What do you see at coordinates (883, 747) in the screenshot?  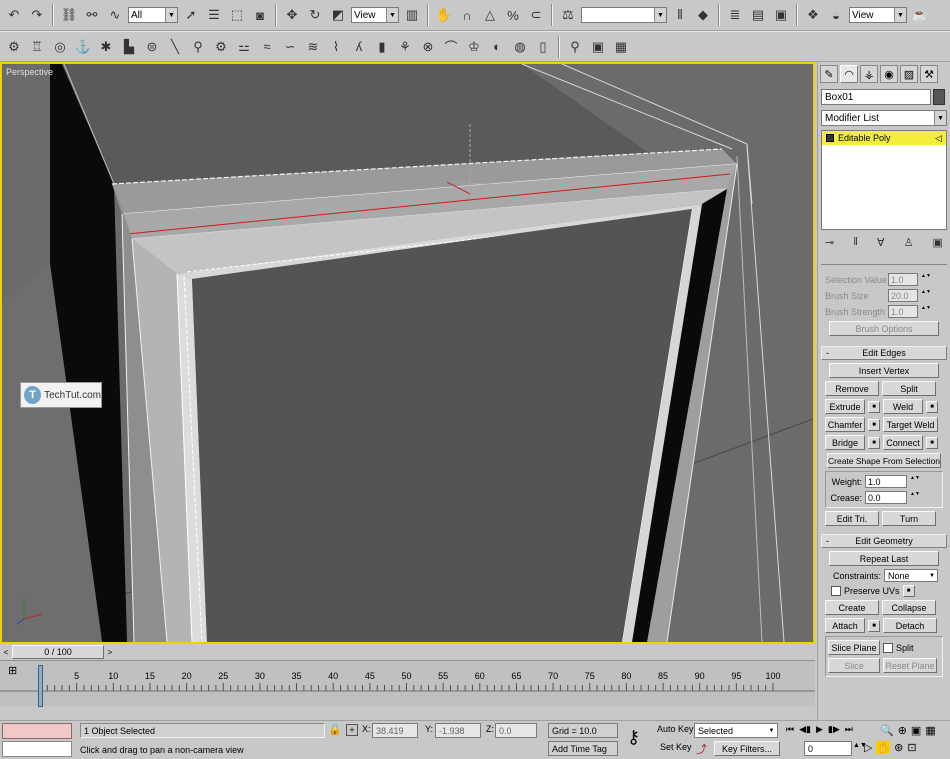 I see `pan-icon: ✋` at bounding box center [883, 747].